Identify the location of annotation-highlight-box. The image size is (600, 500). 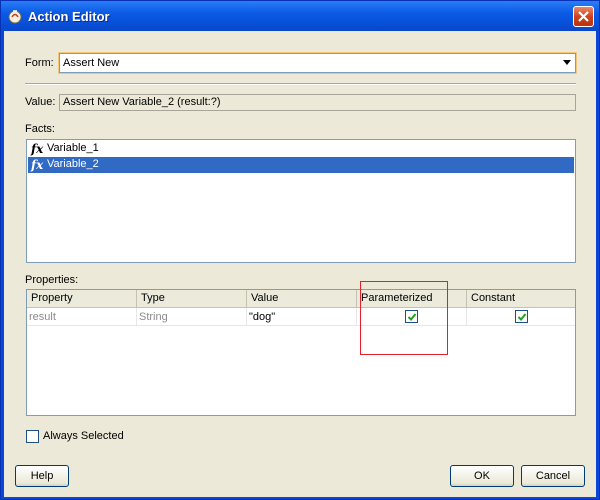
(404, 318).